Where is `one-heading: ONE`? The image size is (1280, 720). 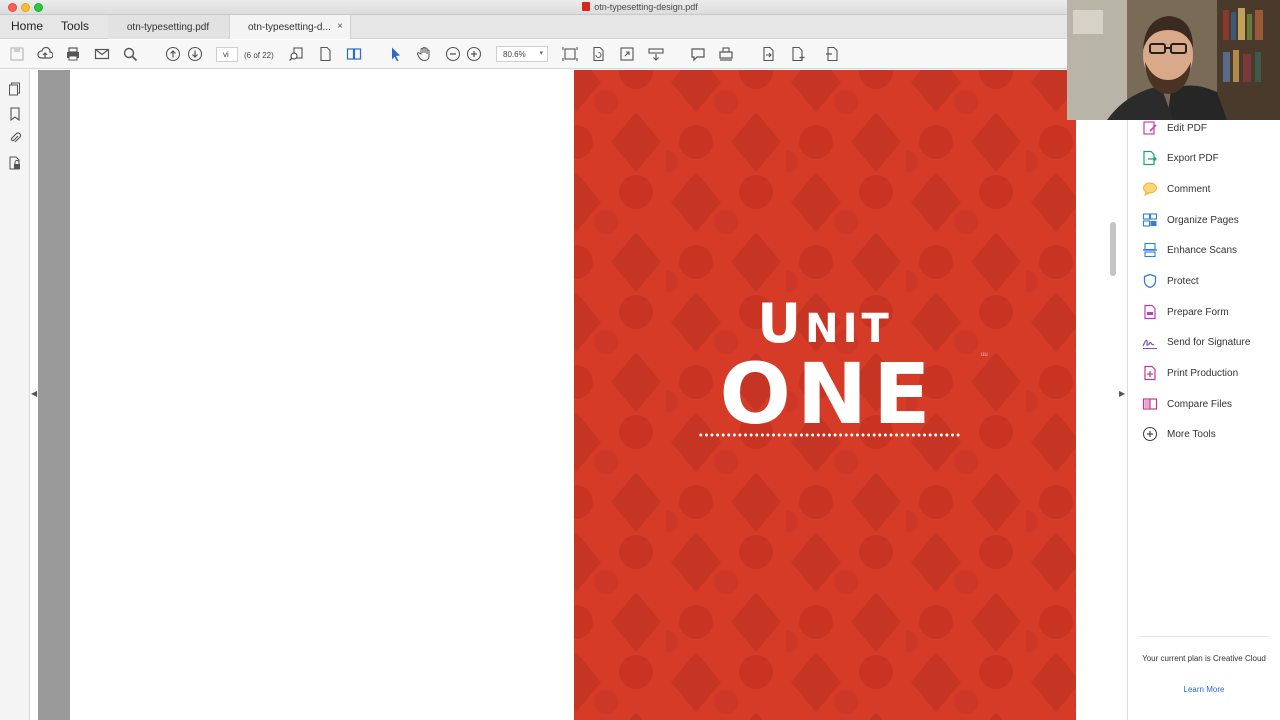
one-heading: ONE is located at coordinates (828, 394).